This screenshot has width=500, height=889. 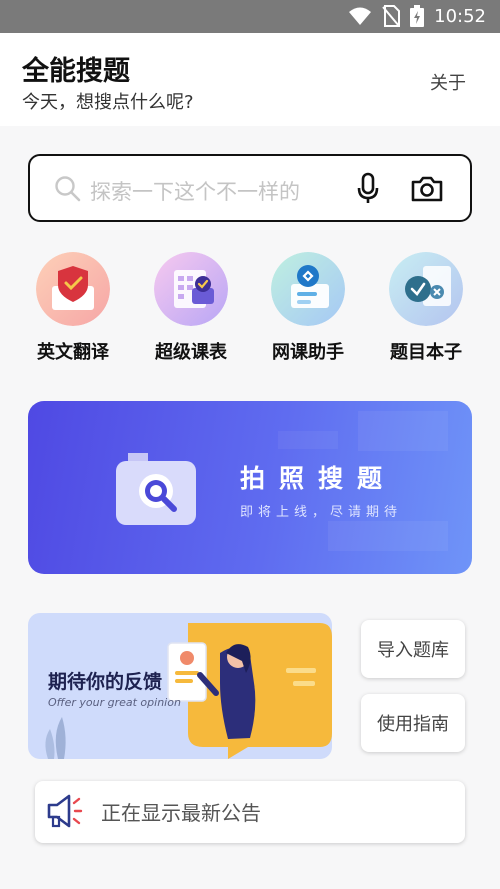 I want to click on banner-subtitle: 即将上线，尽请期待, so click(x=321, y=512).